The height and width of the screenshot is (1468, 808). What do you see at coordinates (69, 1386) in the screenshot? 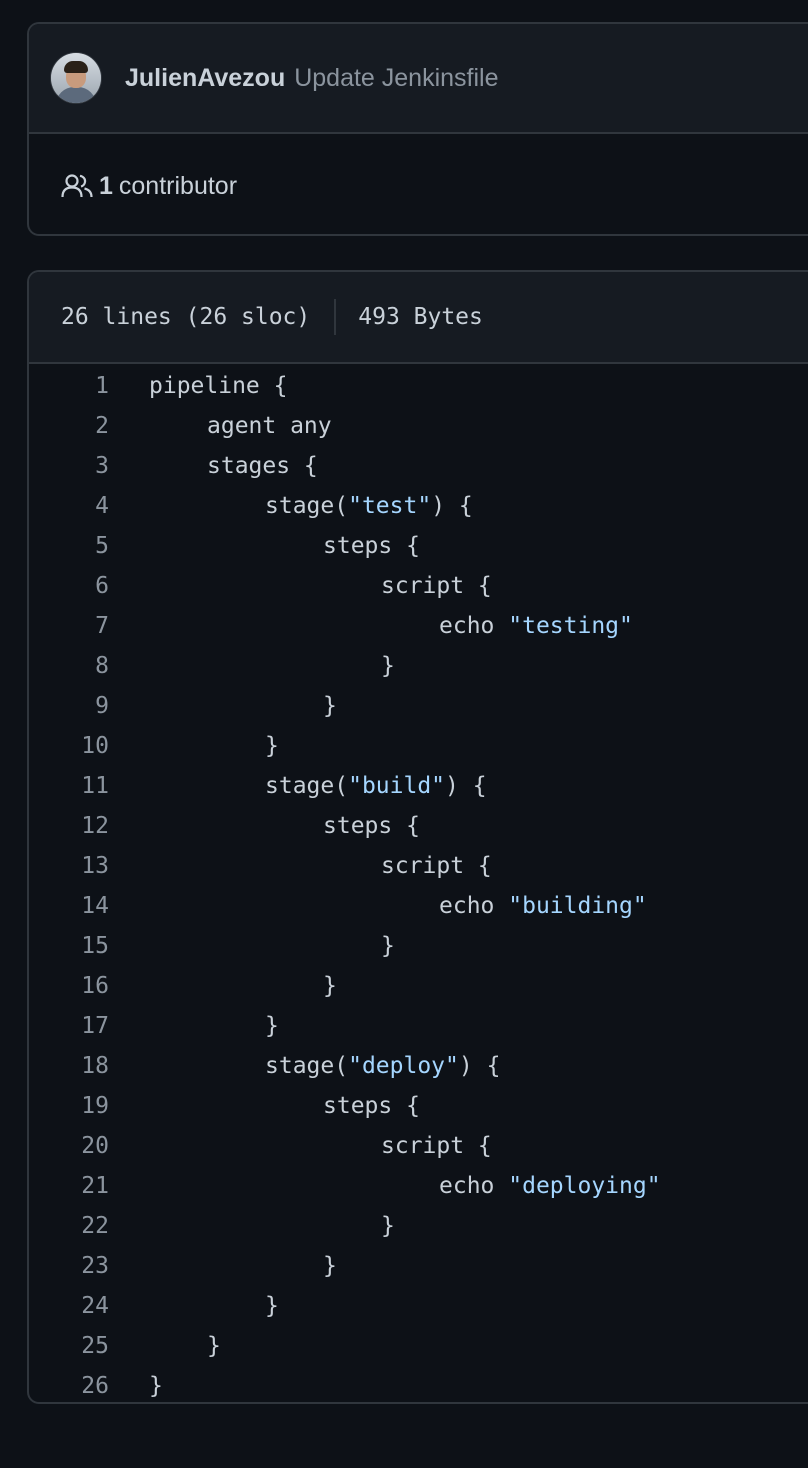
I see `line-number: 26` at bounding box center [69, 1386].